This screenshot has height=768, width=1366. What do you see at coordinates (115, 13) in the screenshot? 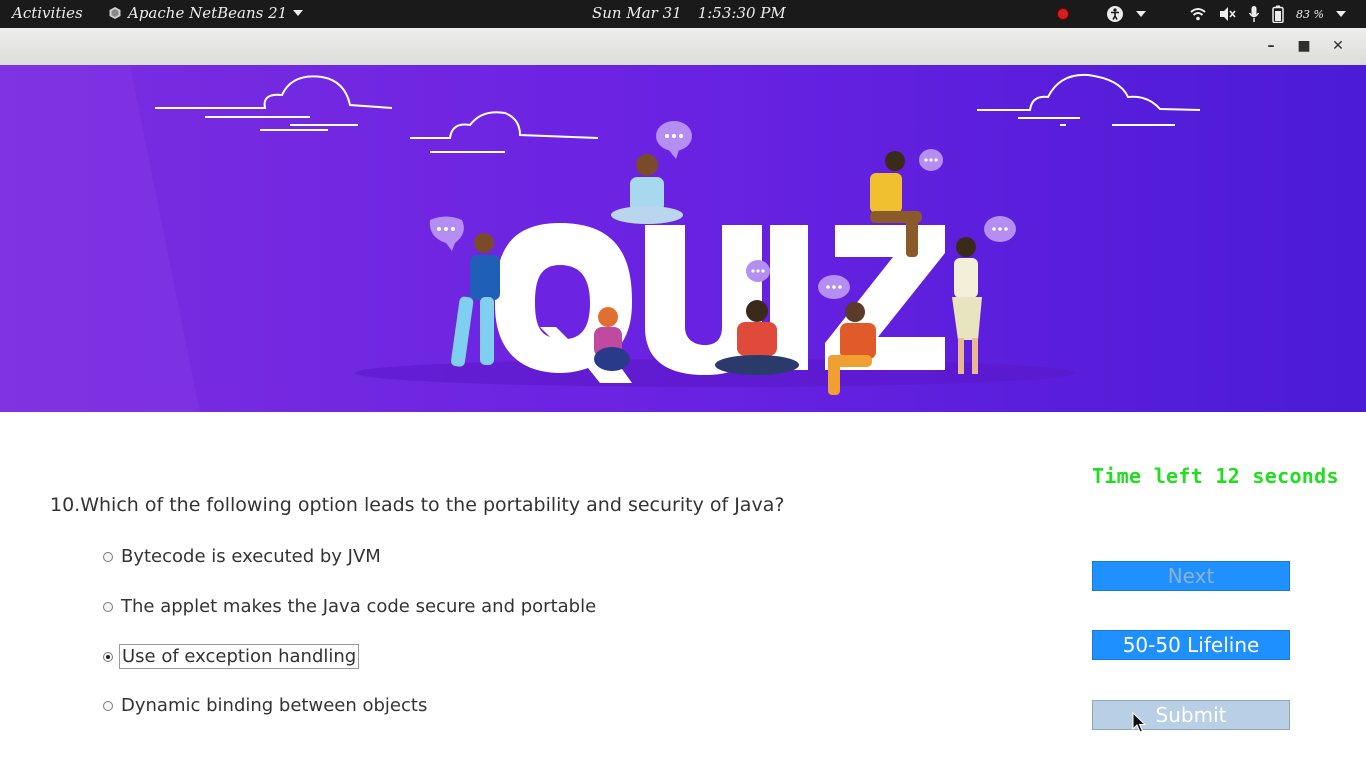
I see `netbeans-icon` at bounding box center [115, 13].